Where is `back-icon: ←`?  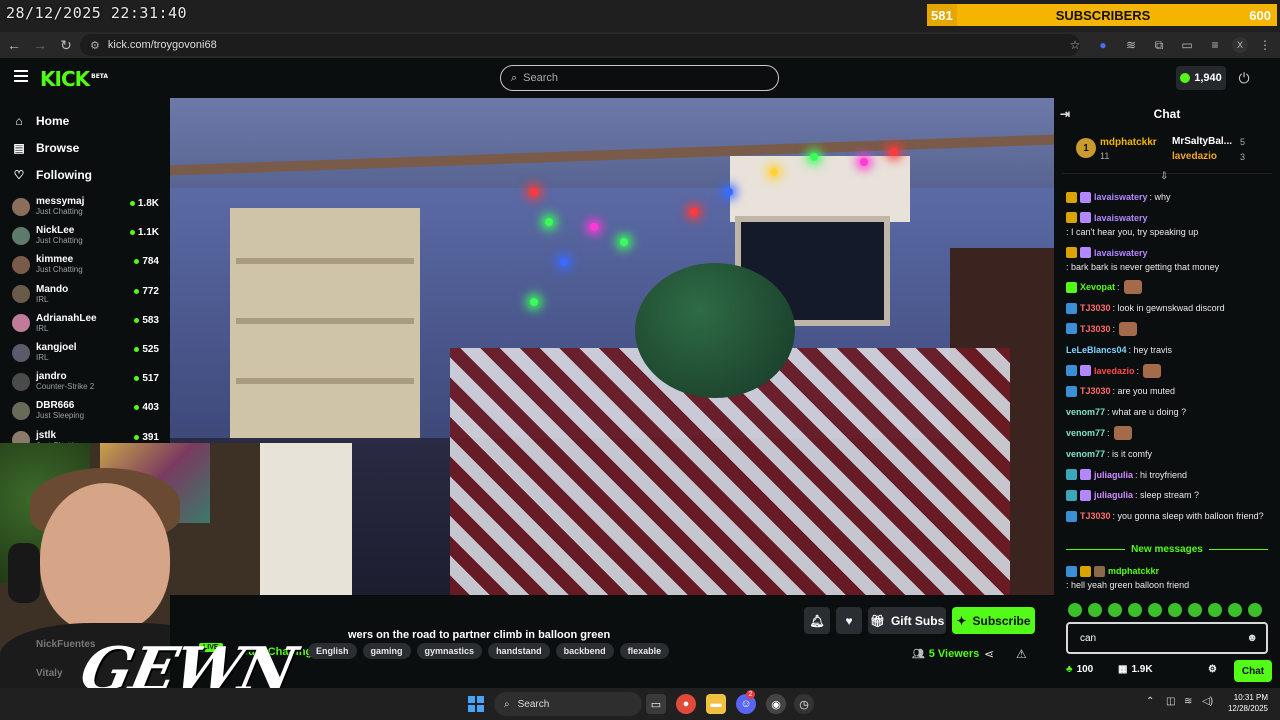 back-icon: ← is located at coordinates (14, 45).